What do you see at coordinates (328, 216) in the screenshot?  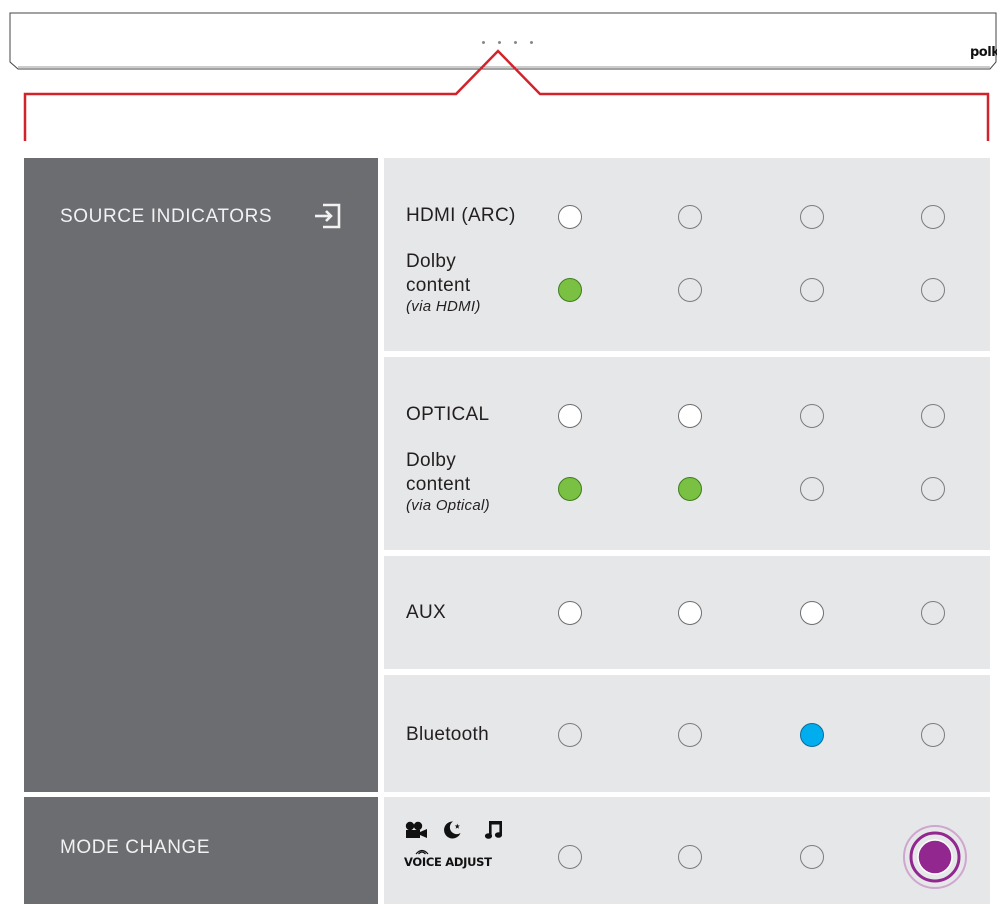 I see `source-input-icon` at bounding box center [328, 216].